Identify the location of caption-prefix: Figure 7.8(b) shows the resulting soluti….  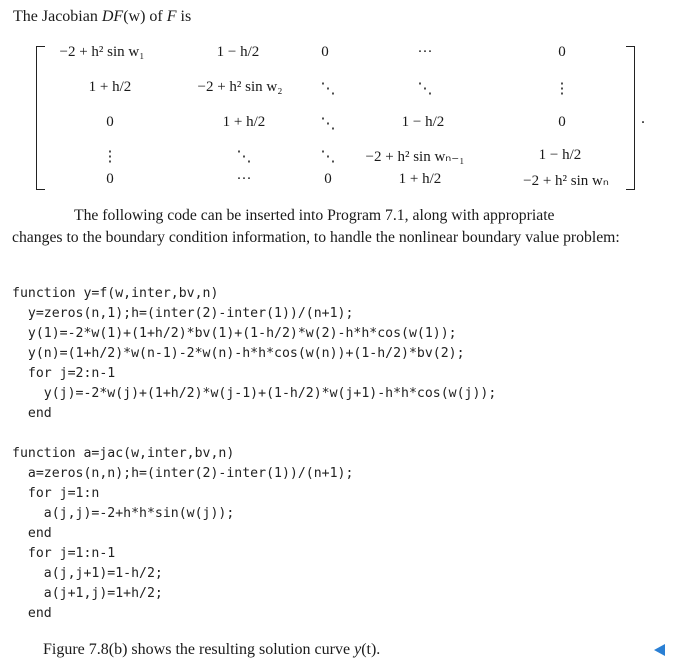
(199, 649).